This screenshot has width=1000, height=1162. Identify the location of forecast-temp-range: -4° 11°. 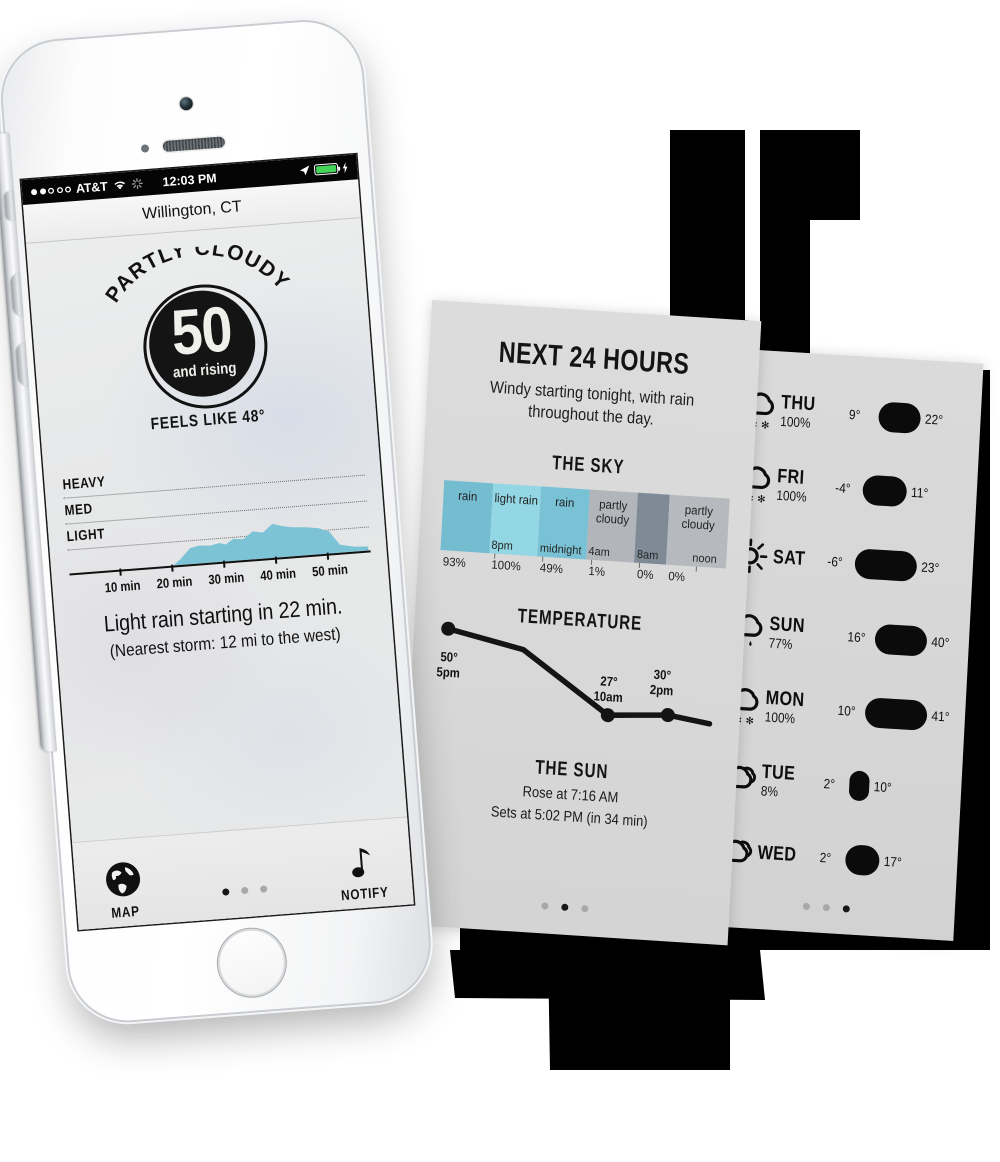
(906, 492).